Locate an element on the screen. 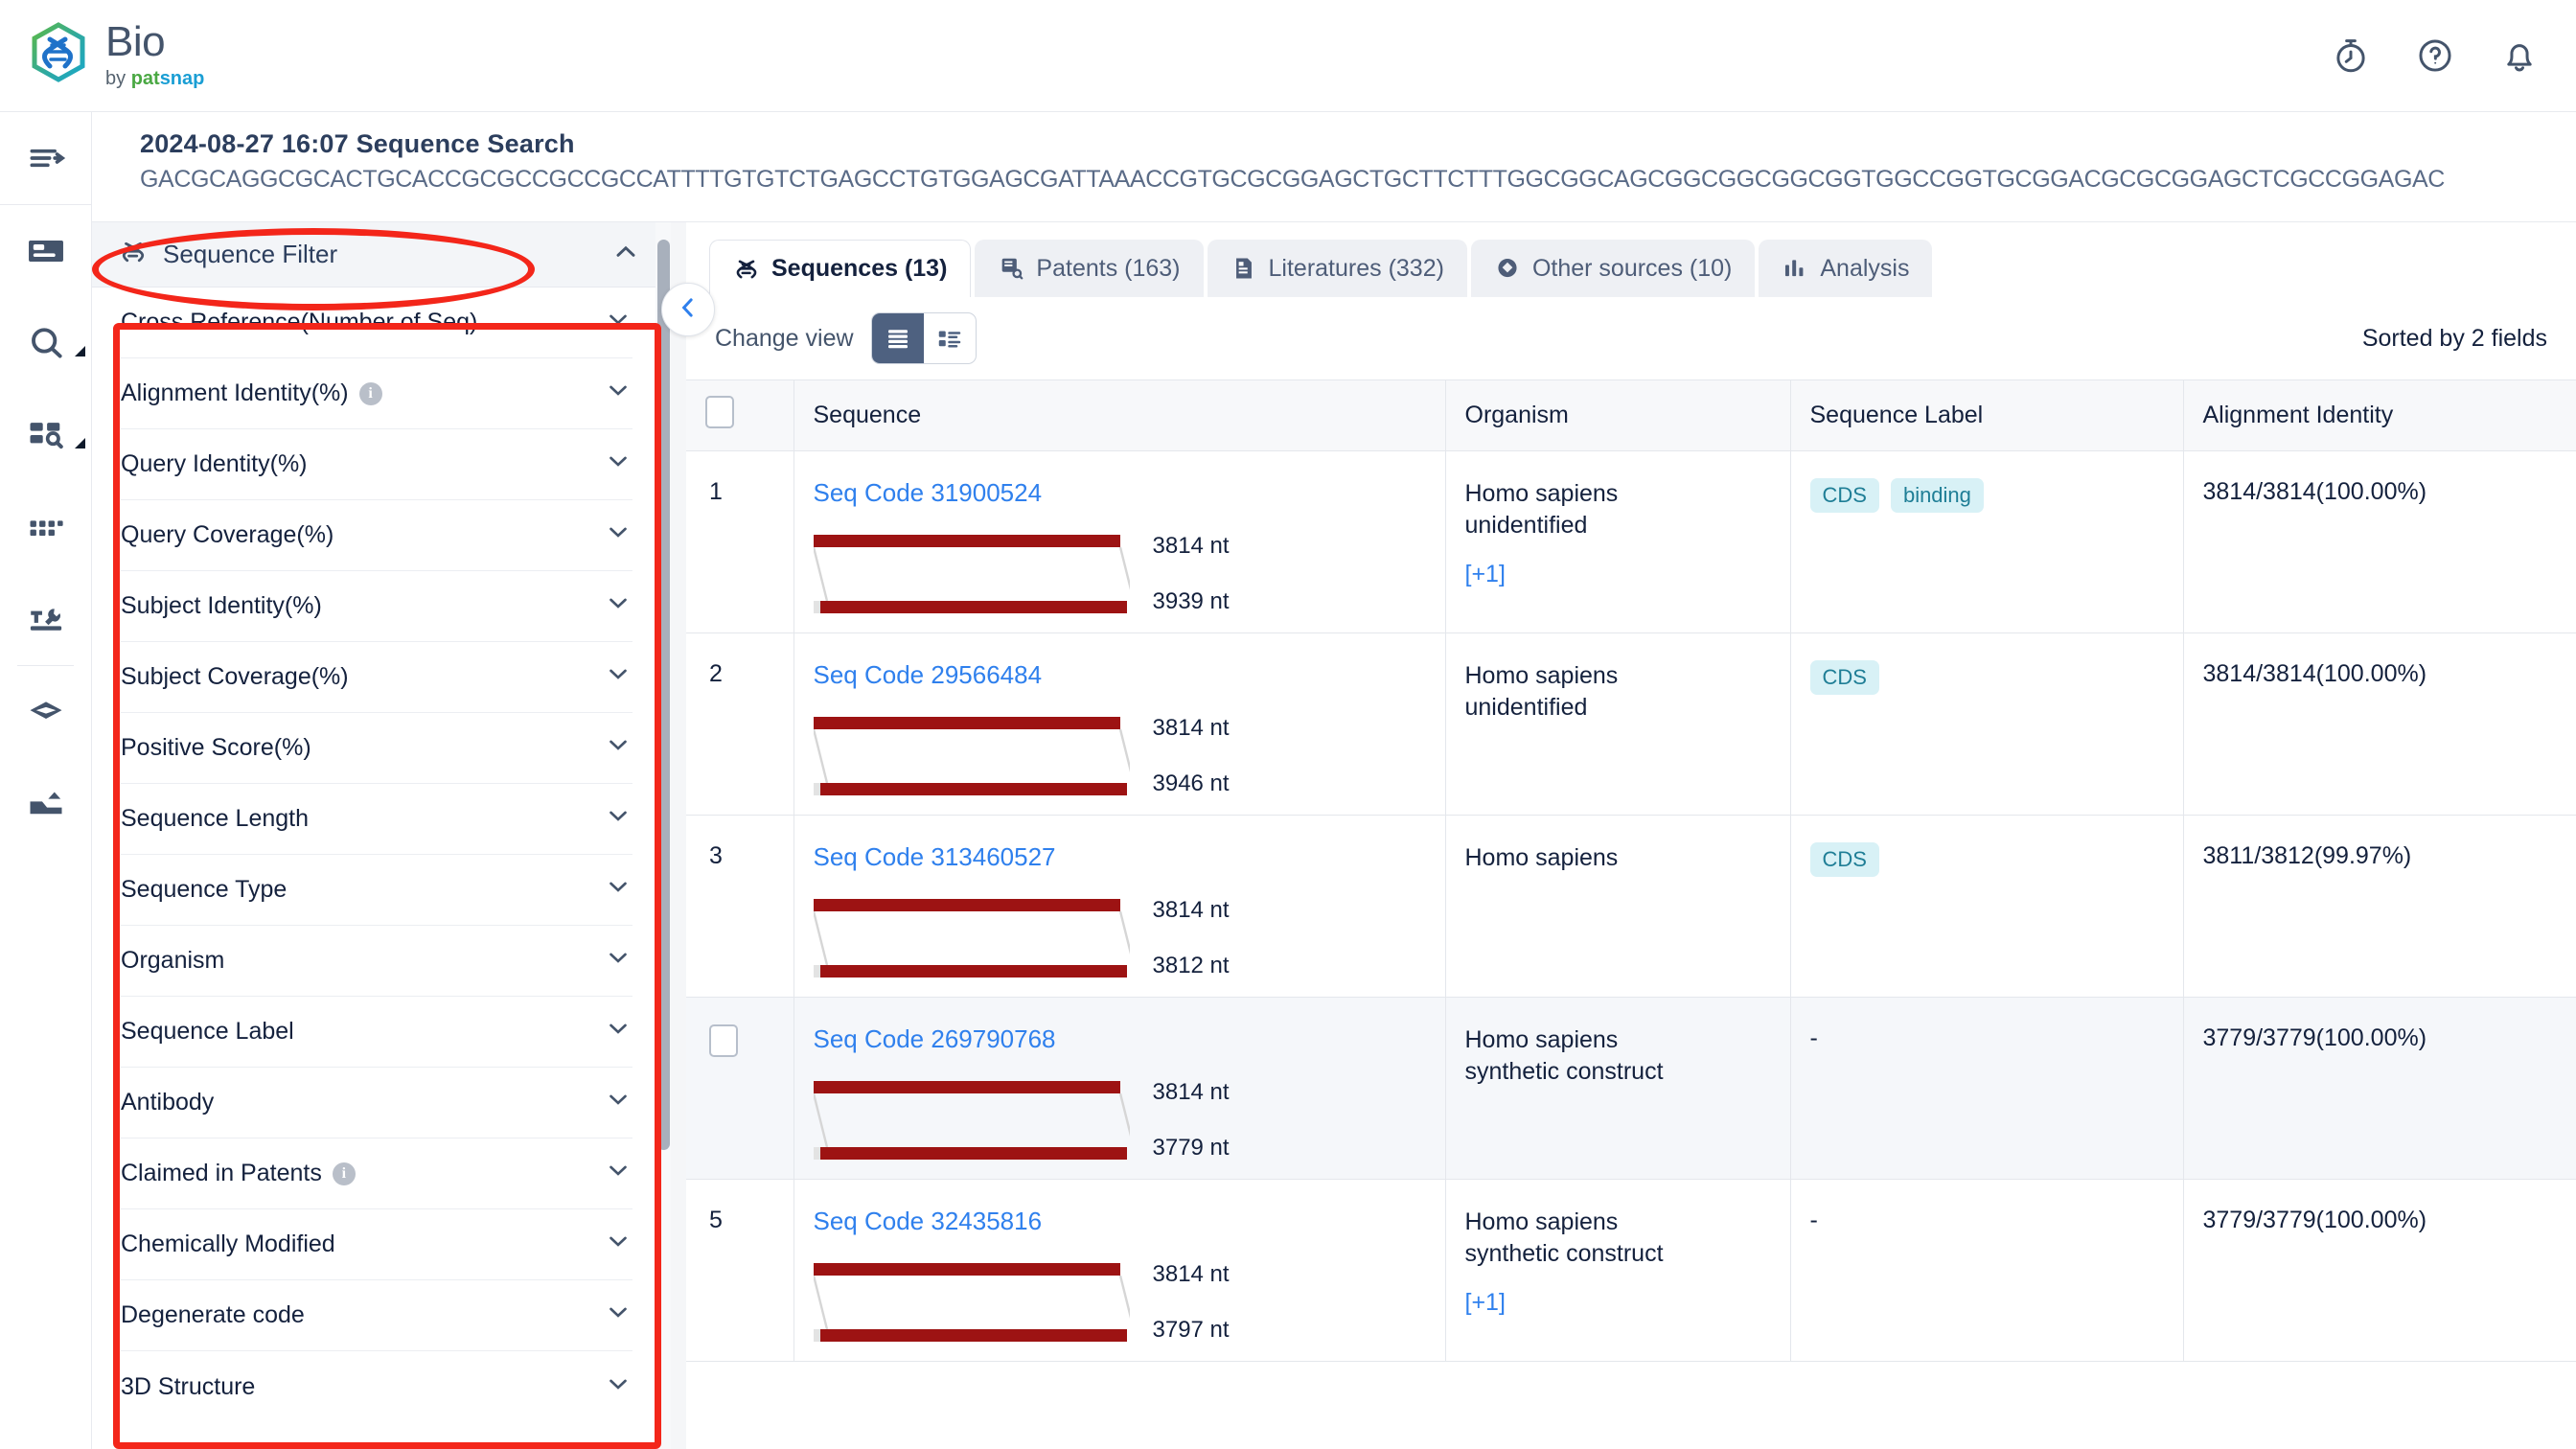 The image size is (2576, 1449). search-icon is located at coordinates (45, 343).